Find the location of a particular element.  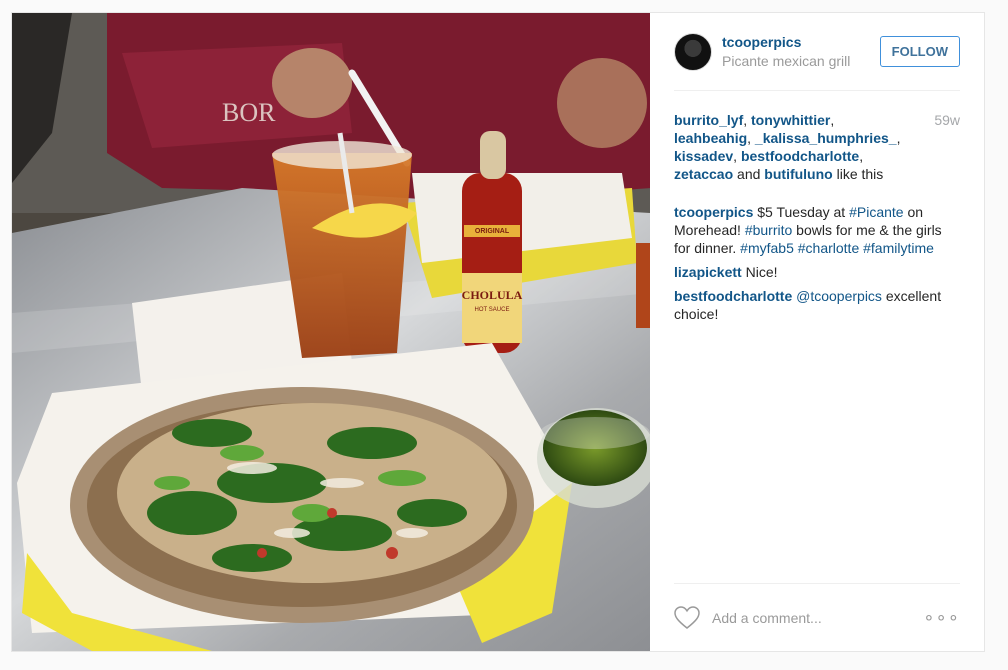

hot-sauce-sub-text: HOT SAUCE is located at coordinates (492, 310).